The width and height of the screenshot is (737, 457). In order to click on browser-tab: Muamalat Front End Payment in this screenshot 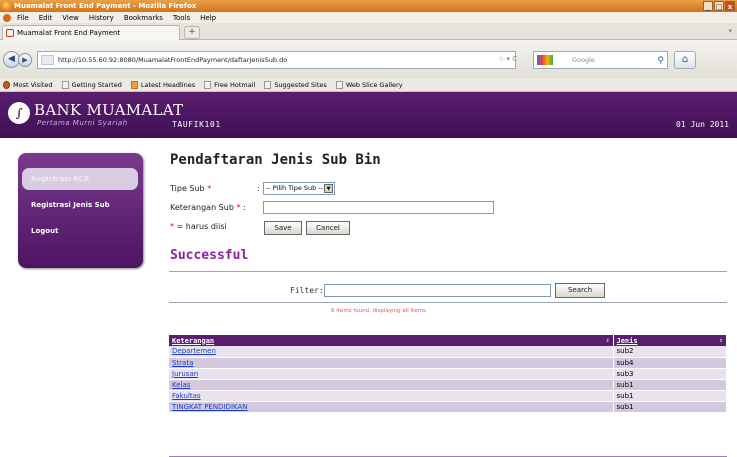, I will do `click(91, 32)`.